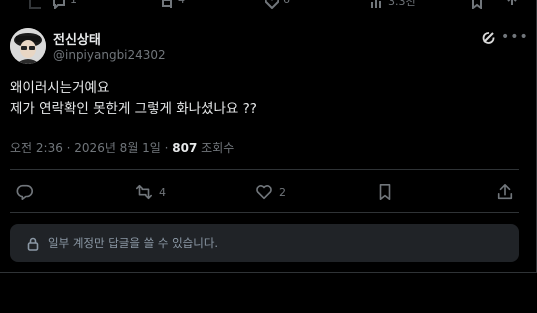  I want to click on like-icon, so click(264, 192).